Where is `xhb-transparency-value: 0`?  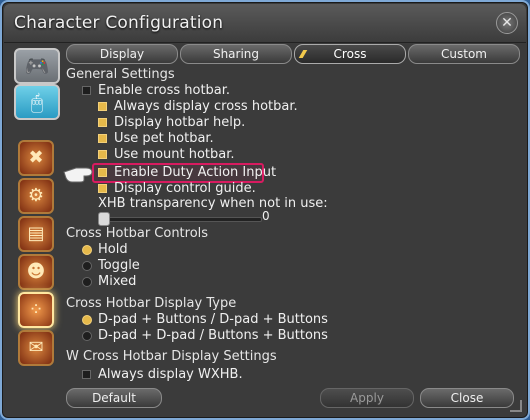
xhb-transparency-value: 0 is located at coordinates (266, 216).